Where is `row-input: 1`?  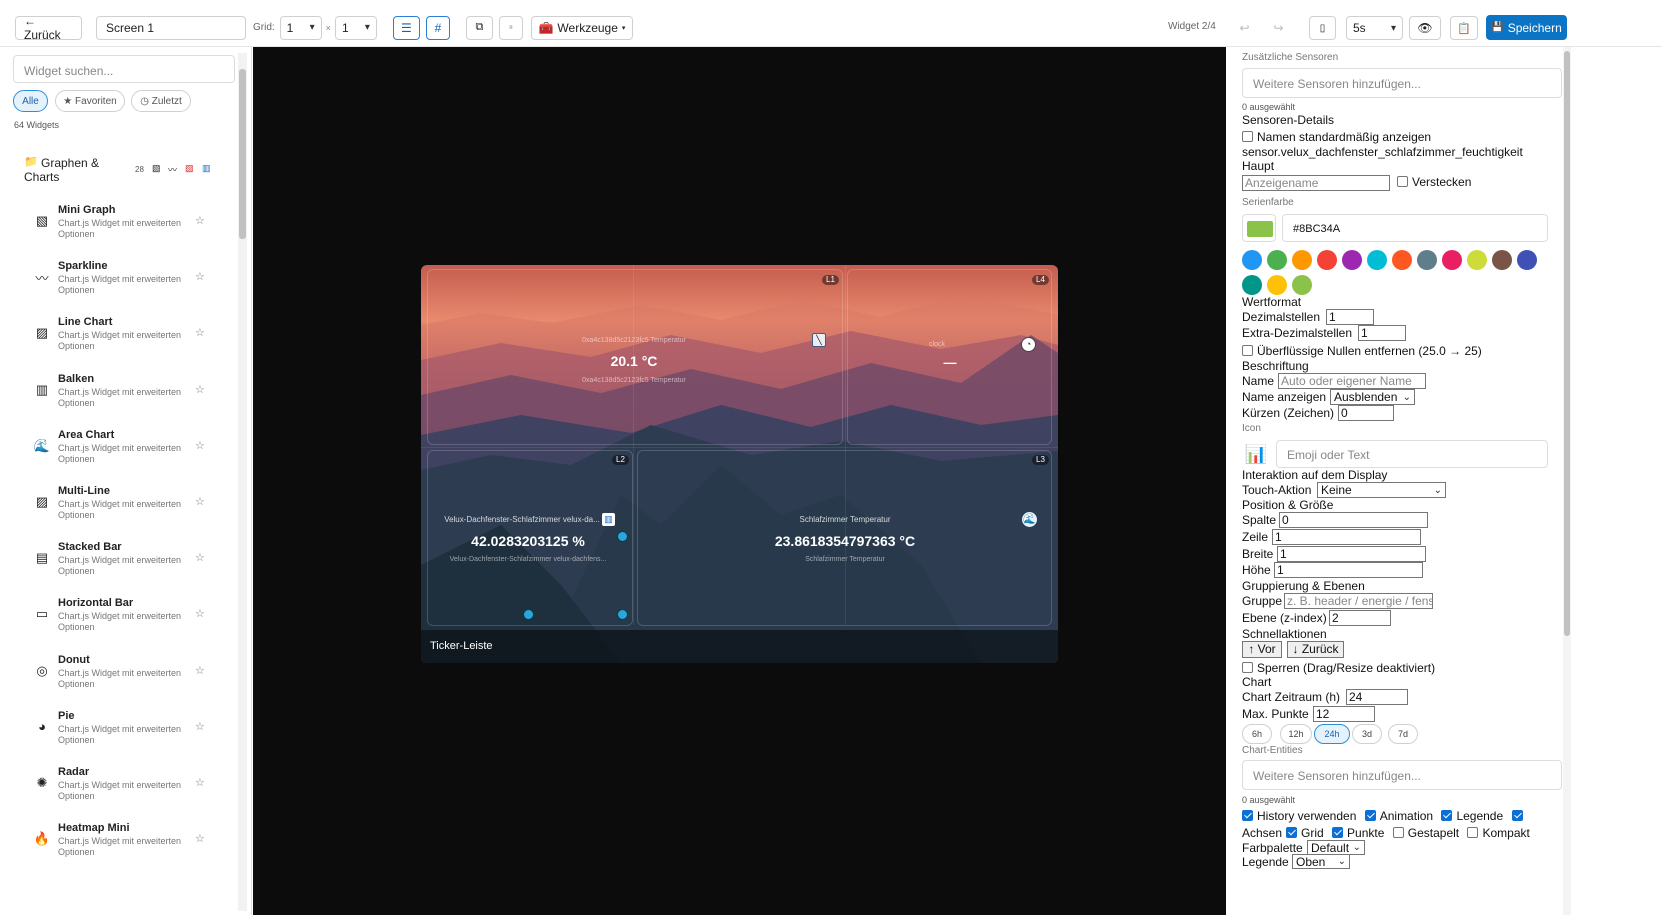 row-input: 1 is located at coordinates (1346, 537).